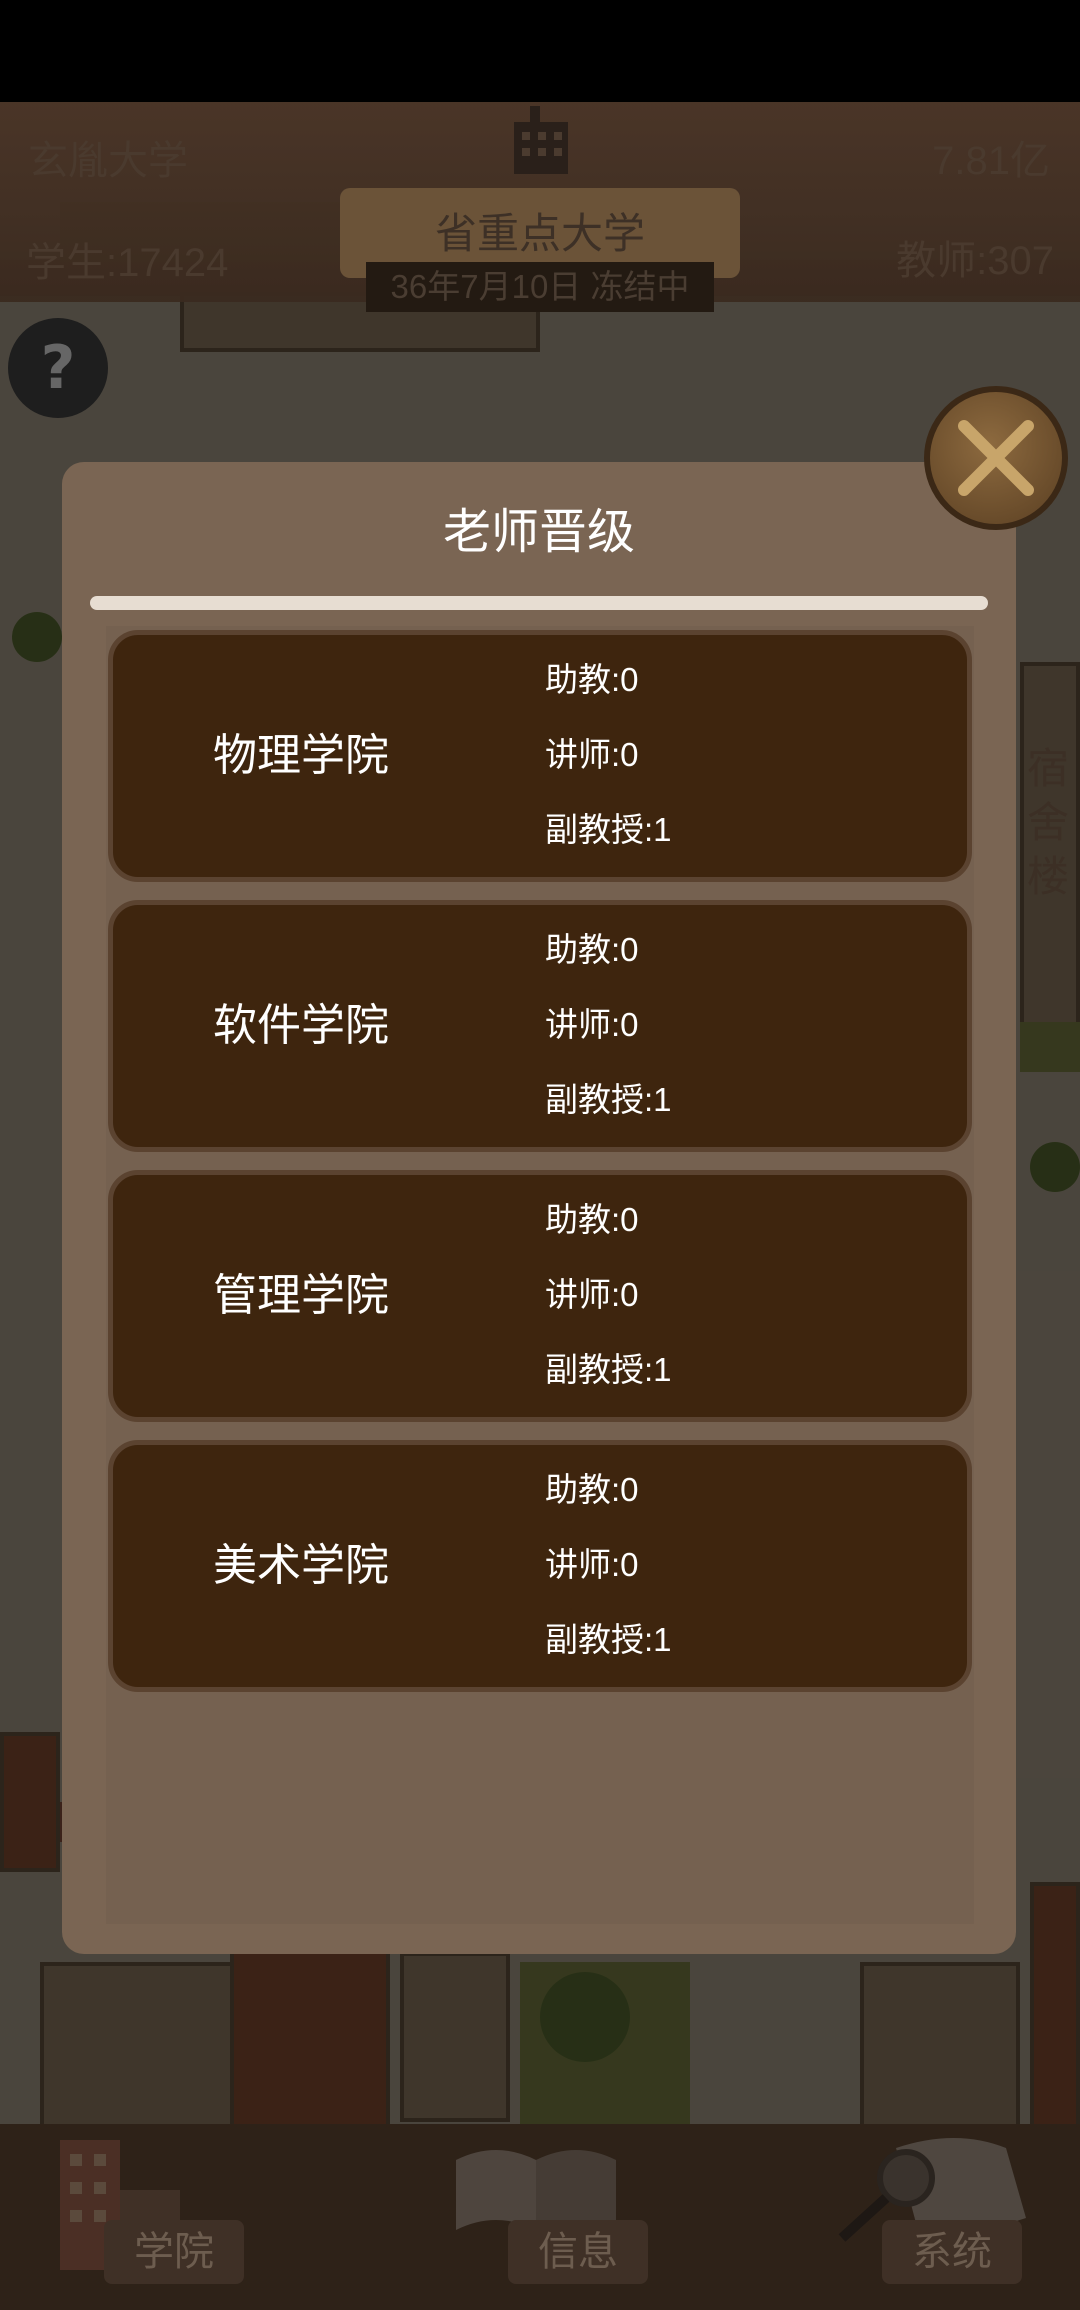 This screenshot has width=1080, height=2310. I want to click on info-nav-button: 信息, so click(578, 2252).